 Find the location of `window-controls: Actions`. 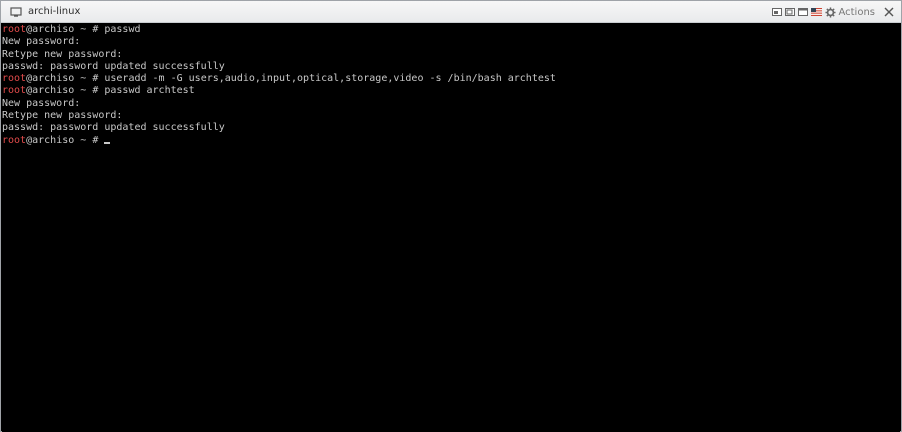

window-controls: Actions is located at coordinates (832, 12).